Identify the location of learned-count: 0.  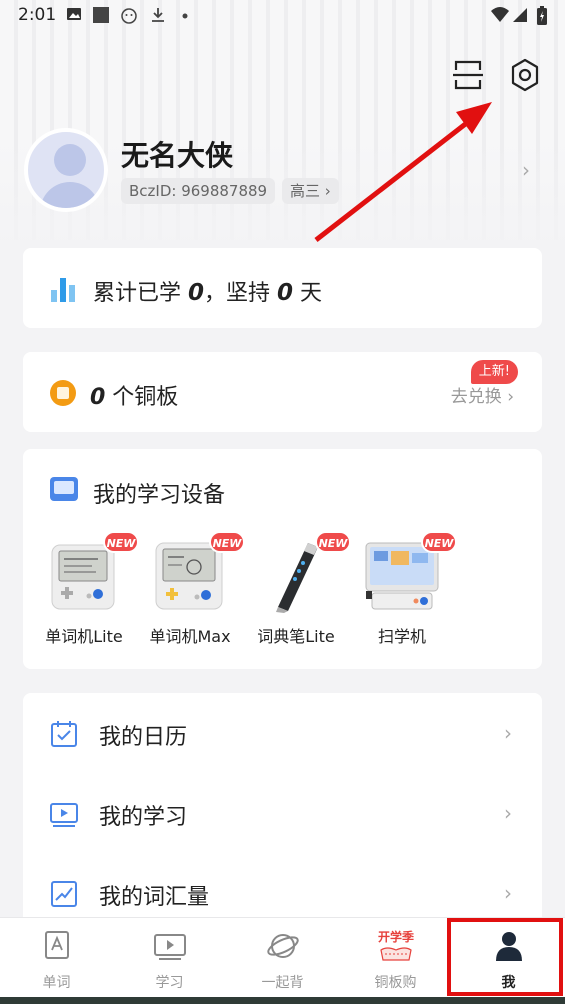
(196, 293).